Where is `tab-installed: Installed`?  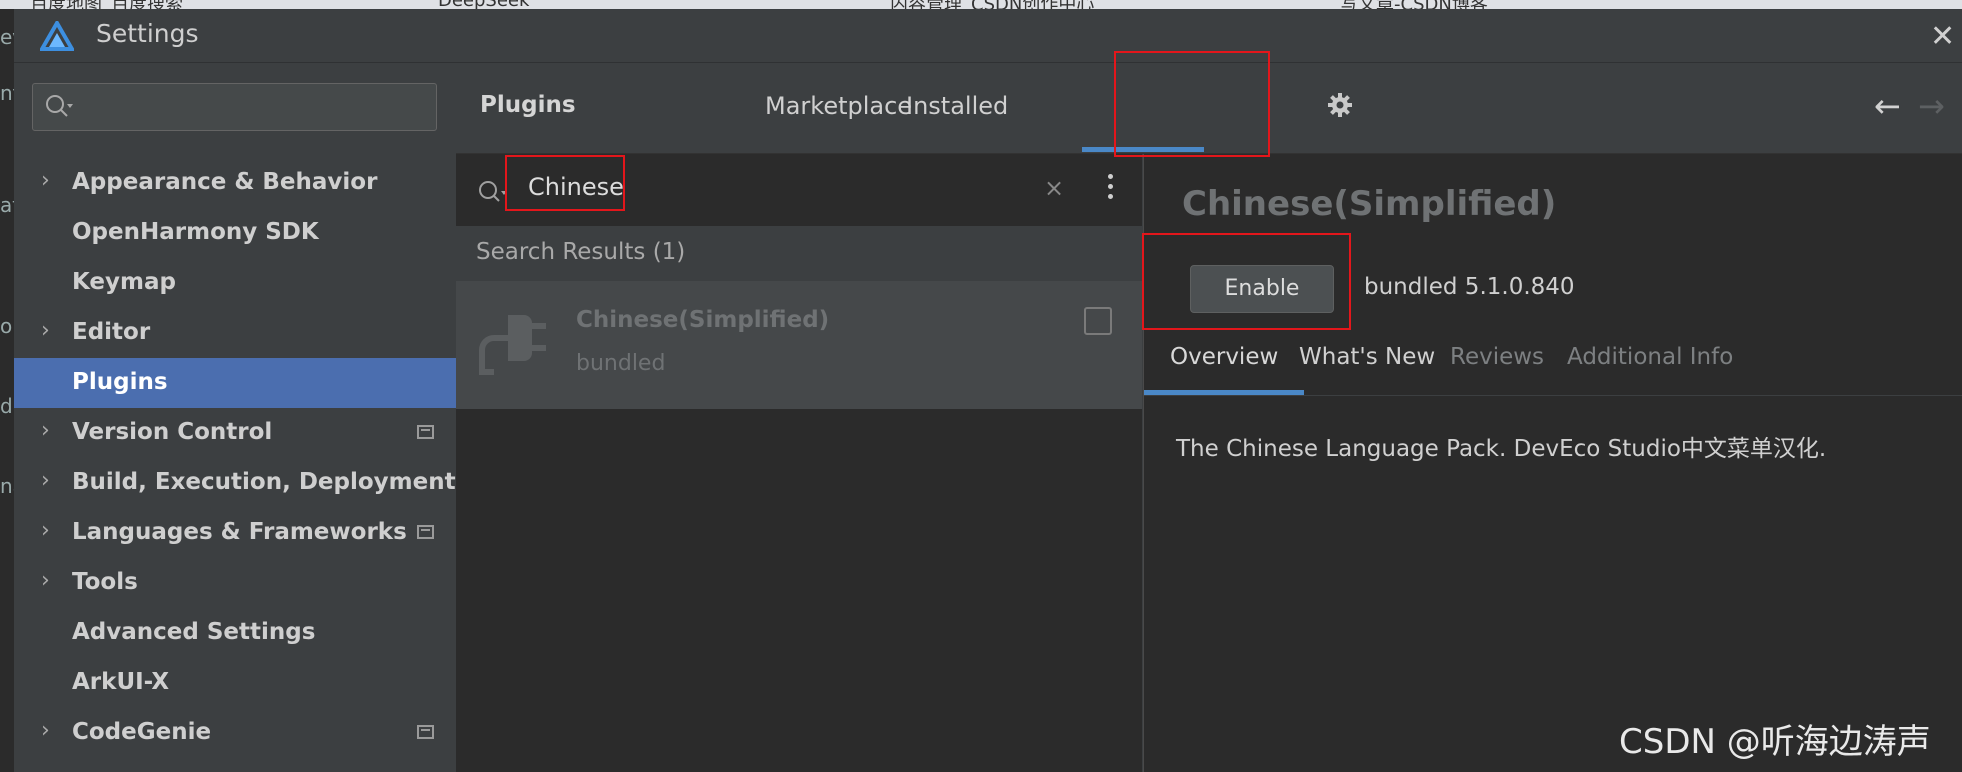 tab-installed: Installed is located at coordinates (957, 106).